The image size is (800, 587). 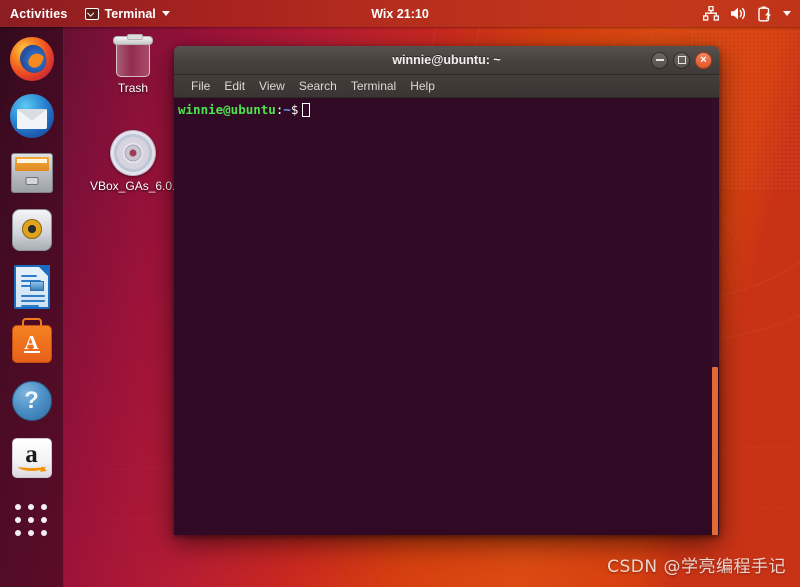 I want to click on terminal-title-bar: winnie@ubuntu: ~ ×, so click(x=446, y=60).